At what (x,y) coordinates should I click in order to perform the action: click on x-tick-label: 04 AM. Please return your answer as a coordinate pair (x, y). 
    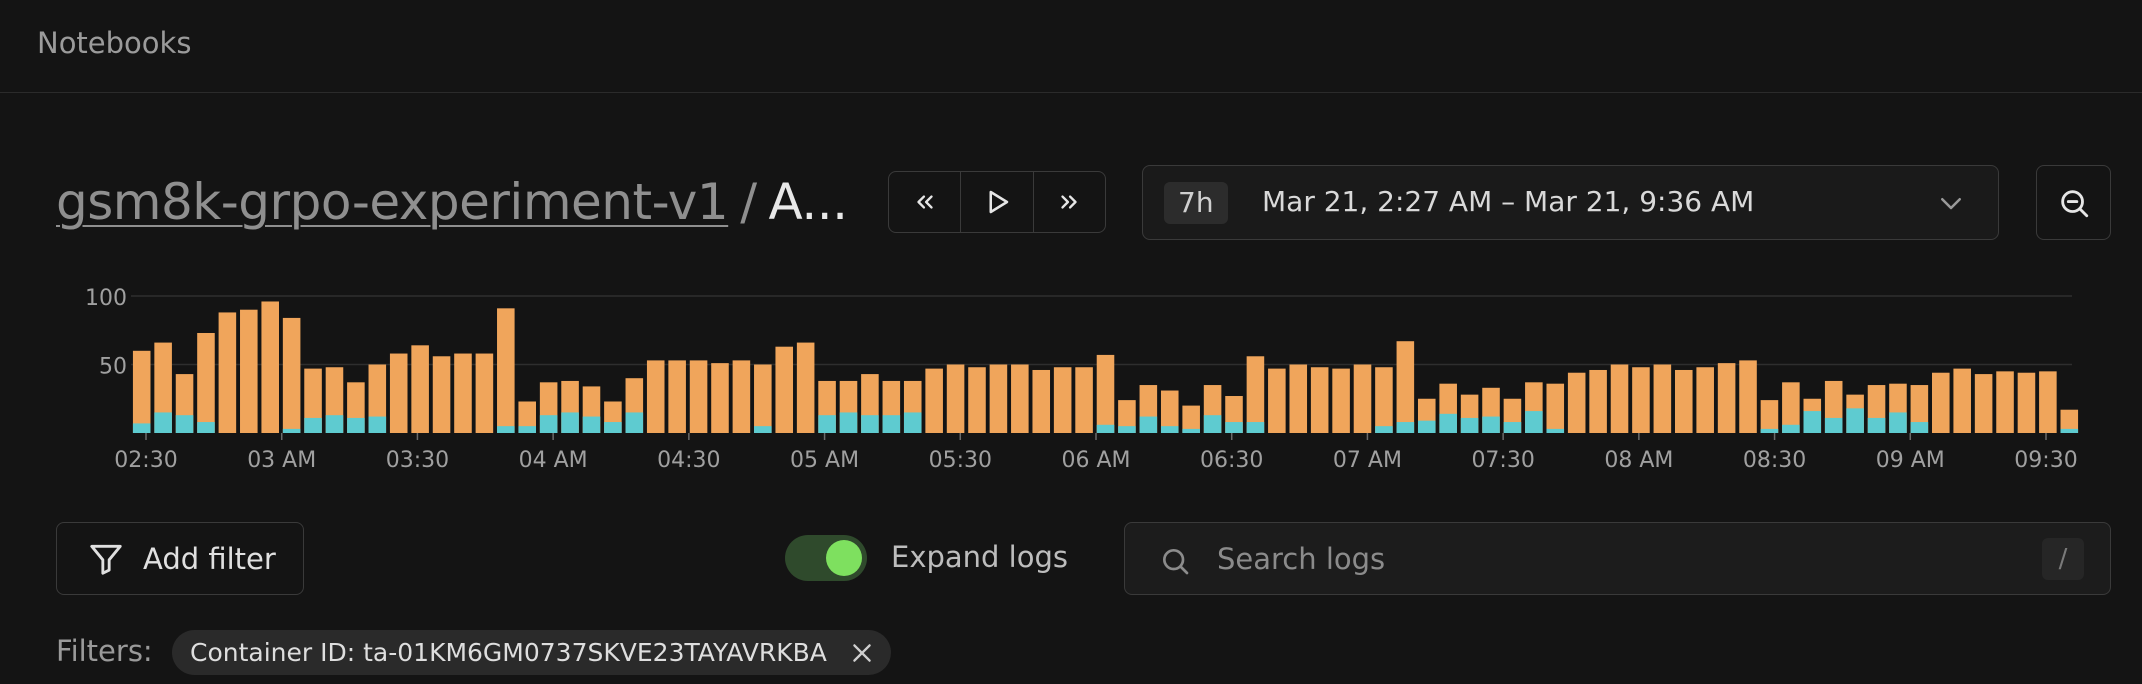
    Looking at the image, I should click on (553, 460).